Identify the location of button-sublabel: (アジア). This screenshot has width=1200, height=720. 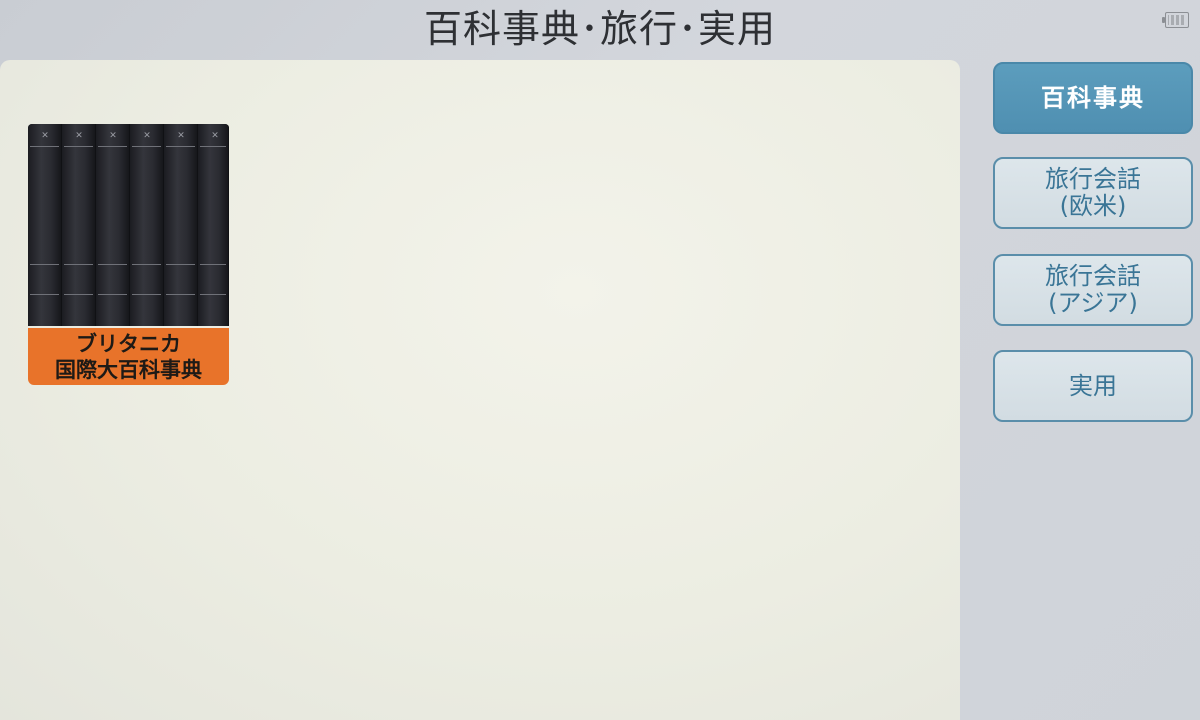
(1093, 303).